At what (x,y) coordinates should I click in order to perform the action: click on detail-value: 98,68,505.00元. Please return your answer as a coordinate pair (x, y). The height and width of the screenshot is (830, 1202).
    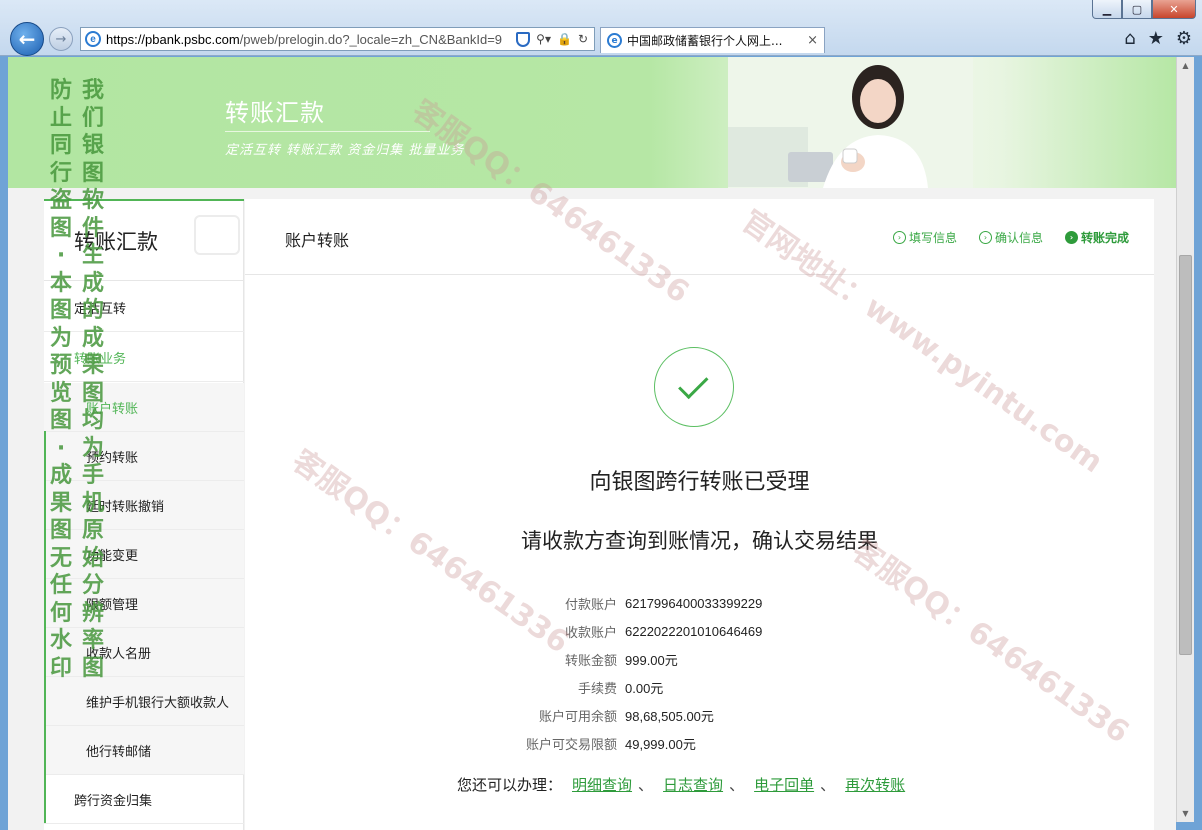
    Looking at the image, I should click on (669, 716).